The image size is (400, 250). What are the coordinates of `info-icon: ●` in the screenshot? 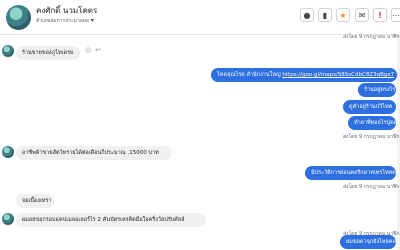 It's located at (307, 15).